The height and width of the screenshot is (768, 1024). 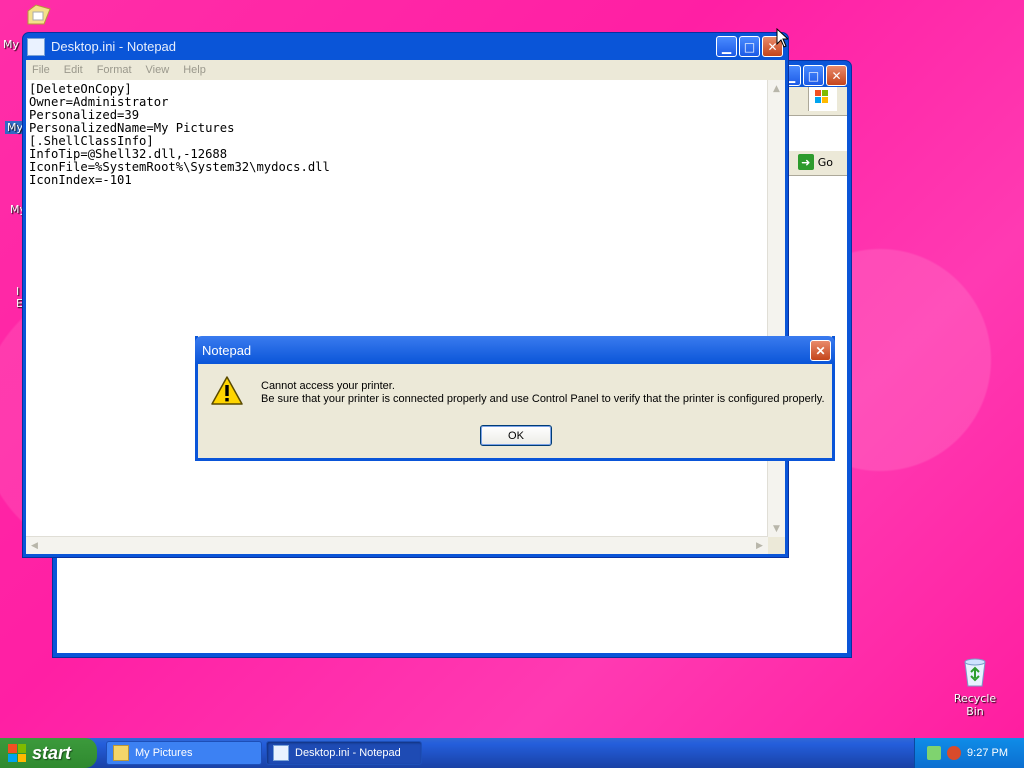 What do you see at coordinates (52, 752) in the screenshot?
I see `start-label: start` at bounding box center [52, 752].